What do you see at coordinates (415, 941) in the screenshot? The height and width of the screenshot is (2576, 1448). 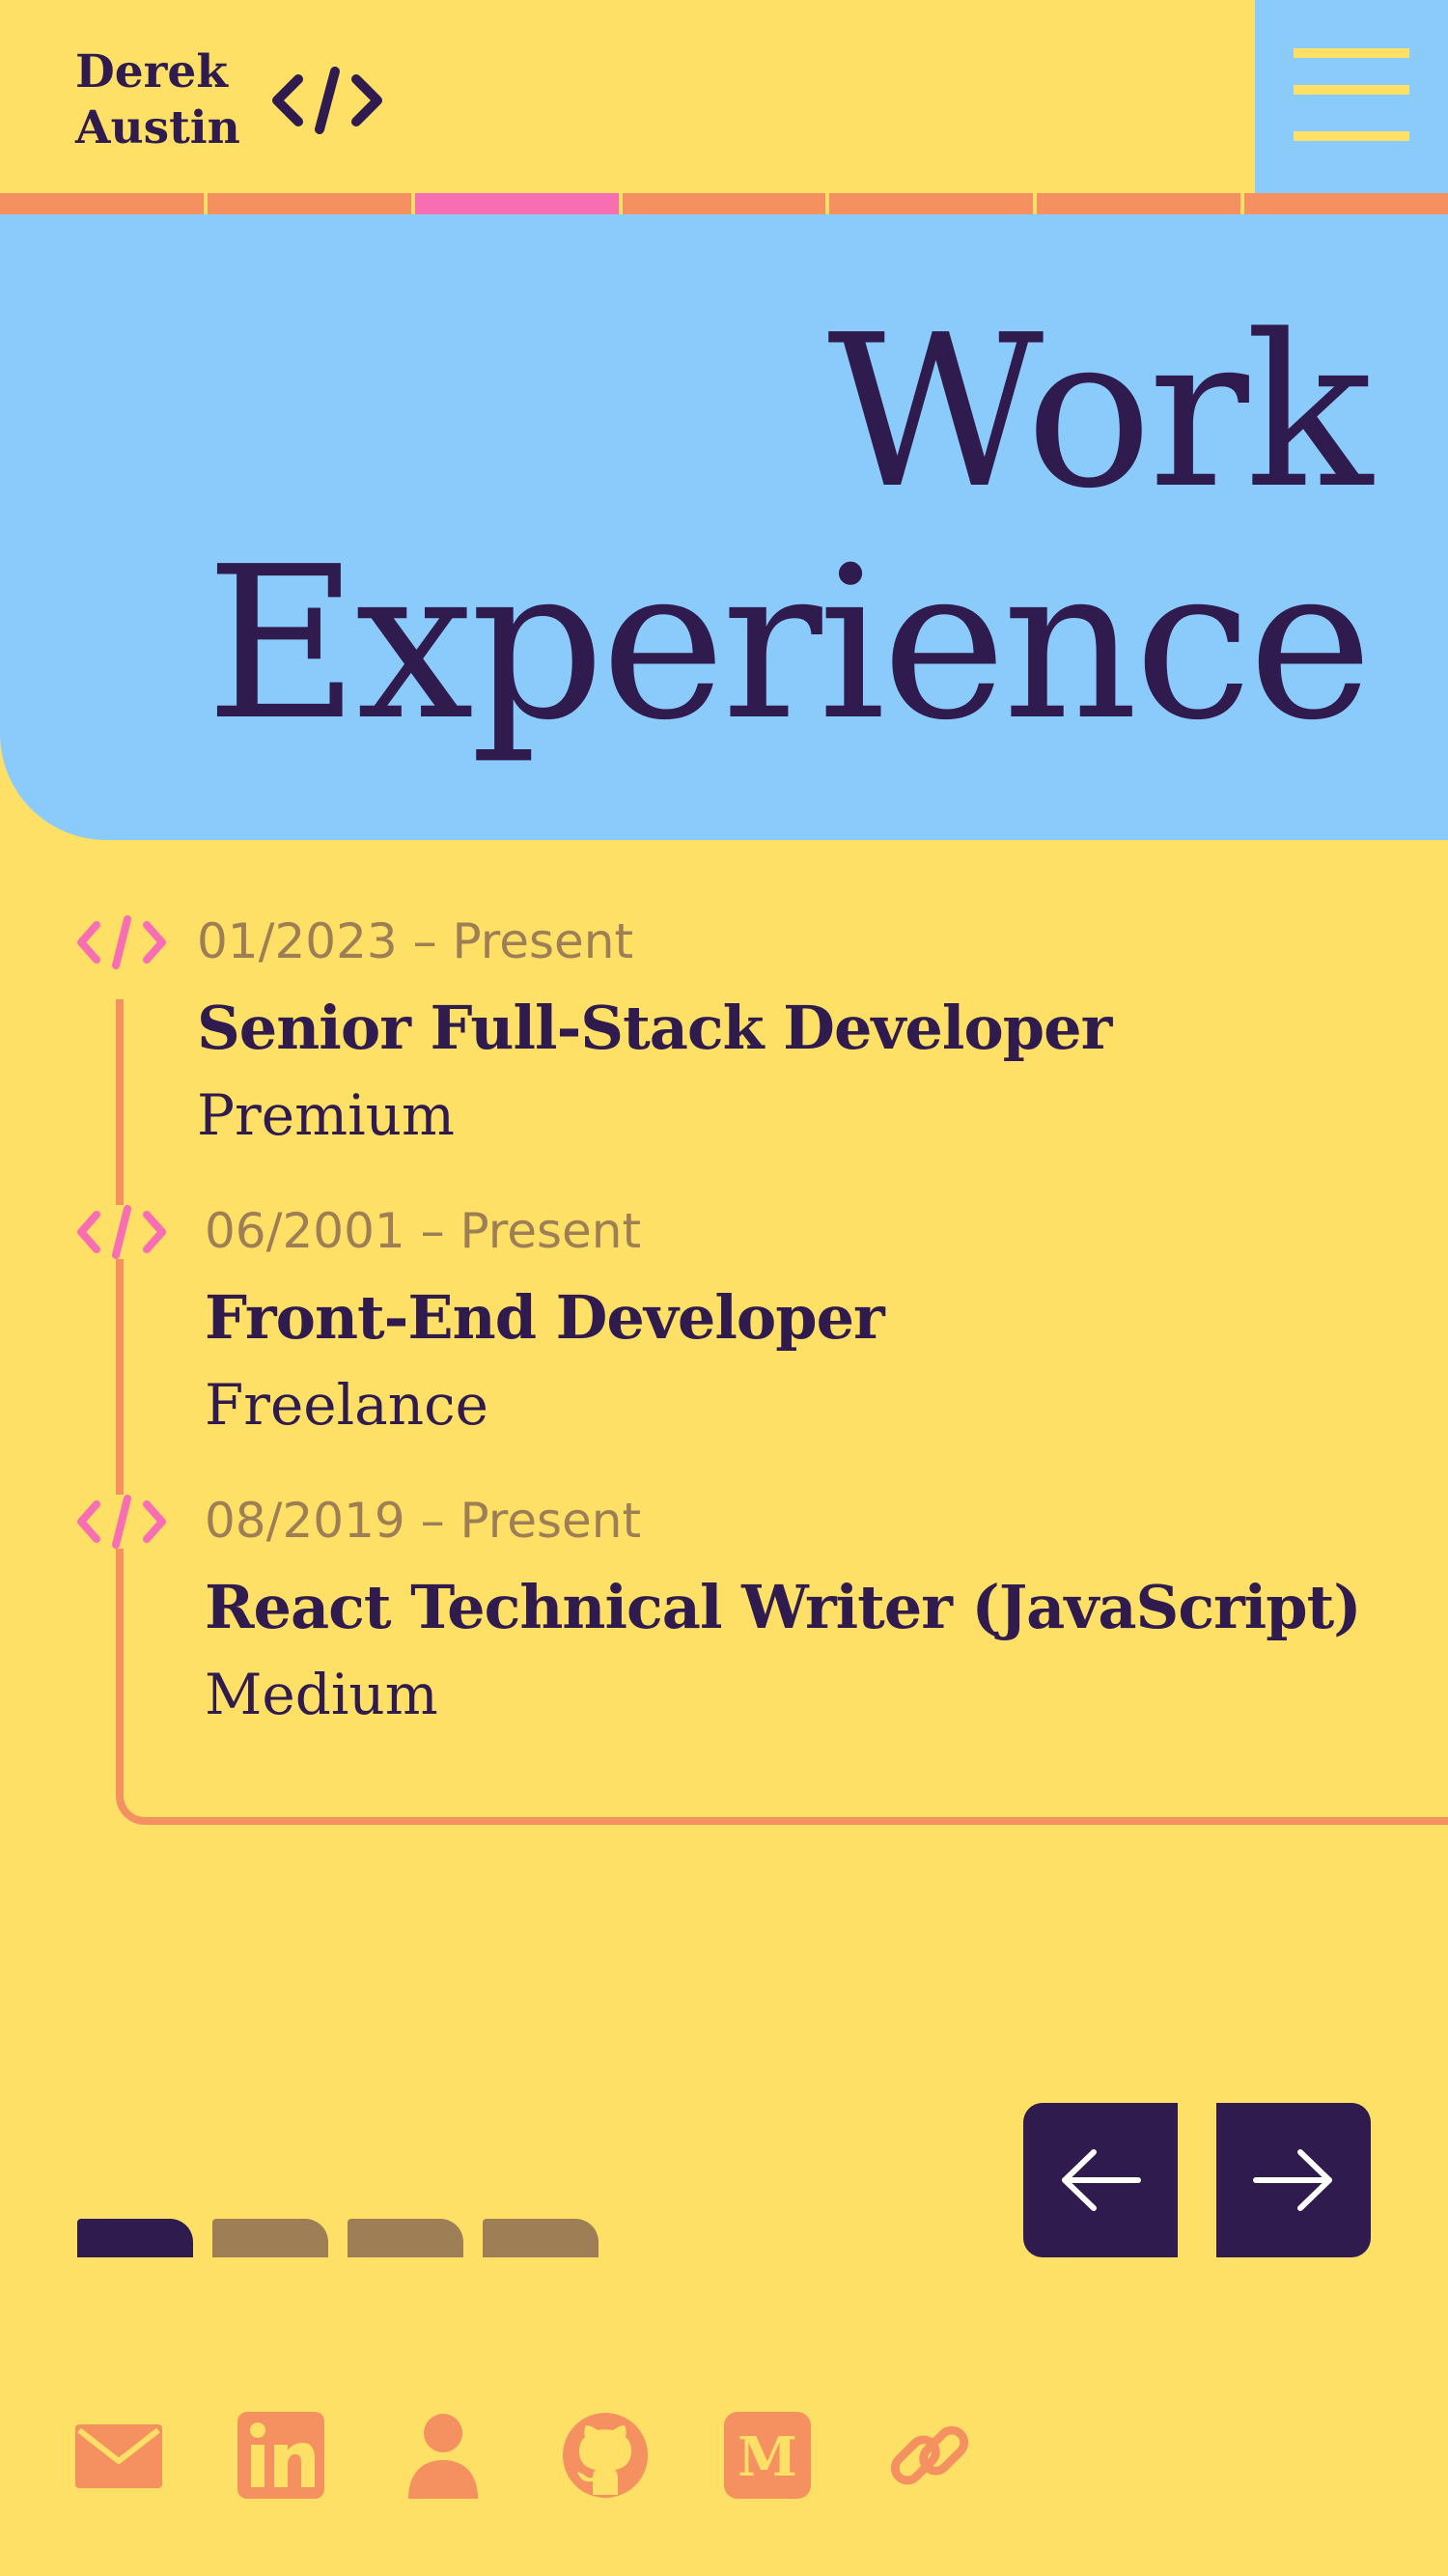 I see `experience-date: 01/2023 – Present` at bounding box center [415, 941].